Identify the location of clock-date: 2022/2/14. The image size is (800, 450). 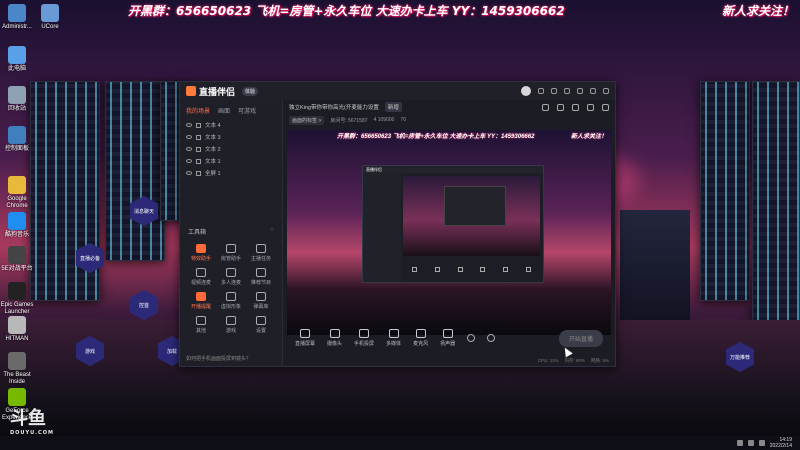
(780, 446).